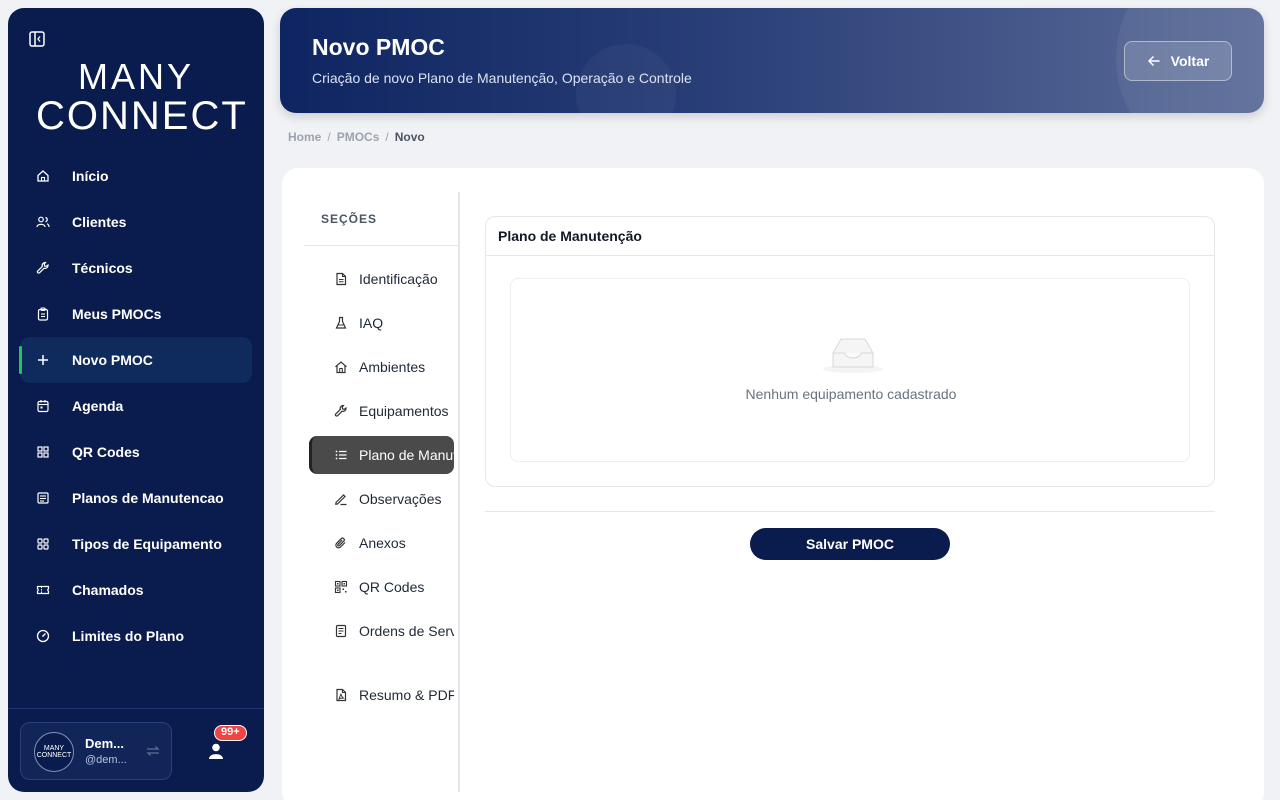 Image resolution: width=1280 pixels, height=800 pixels. Describe the element at coordinates (378, 47) in the screenshot. I see `page-title: Novo PMOC` at that location.